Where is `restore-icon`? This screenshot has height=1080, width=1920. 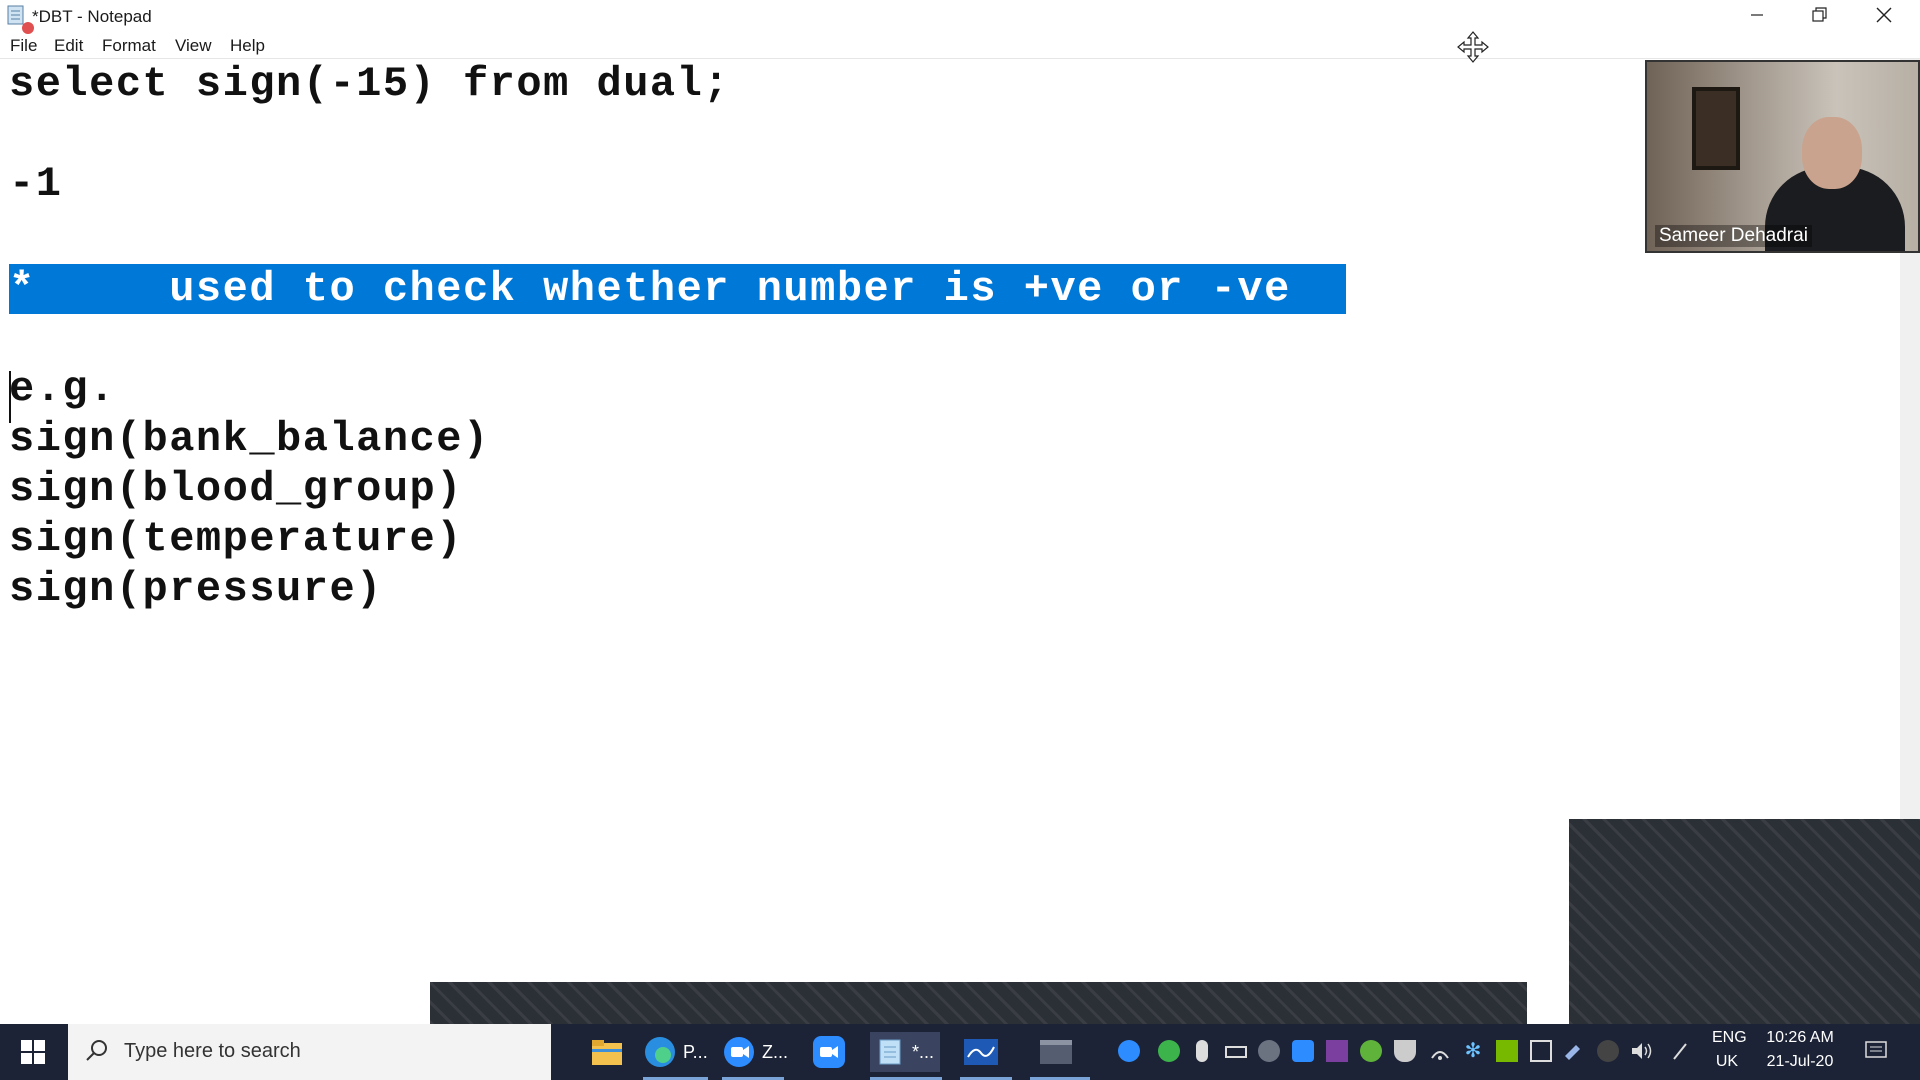
restore-icon is located at coordinates (1819, 14).